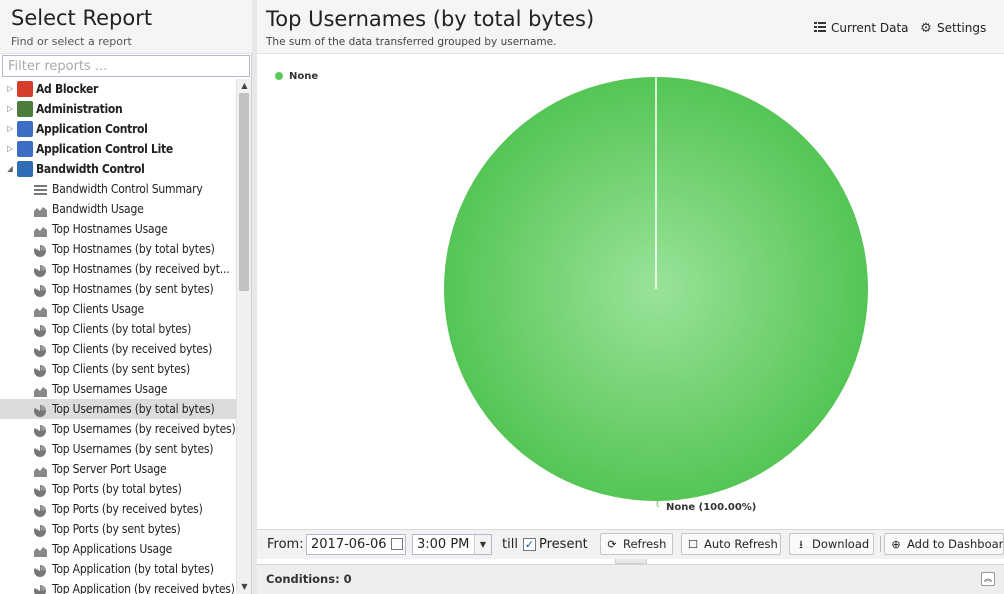 The image size is (1004, 594). Describe the element at coordinates (658, 503) in the screenshot. I see `data-label-connector` at that location.